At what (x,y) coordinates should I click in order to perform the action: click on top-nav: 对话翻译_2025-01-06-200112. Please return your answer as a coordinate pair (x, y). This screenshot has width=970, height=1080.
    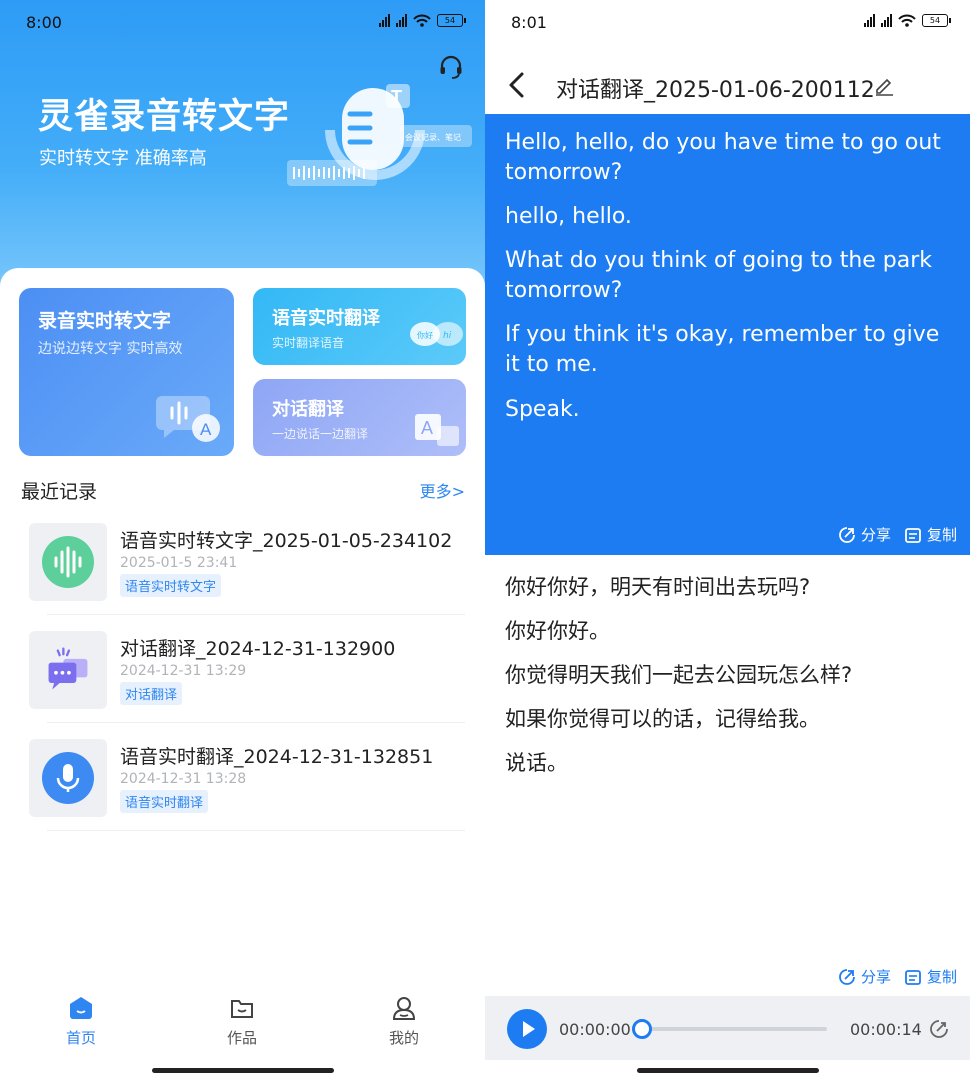
    Looking at the image, I should click on (727, 86).